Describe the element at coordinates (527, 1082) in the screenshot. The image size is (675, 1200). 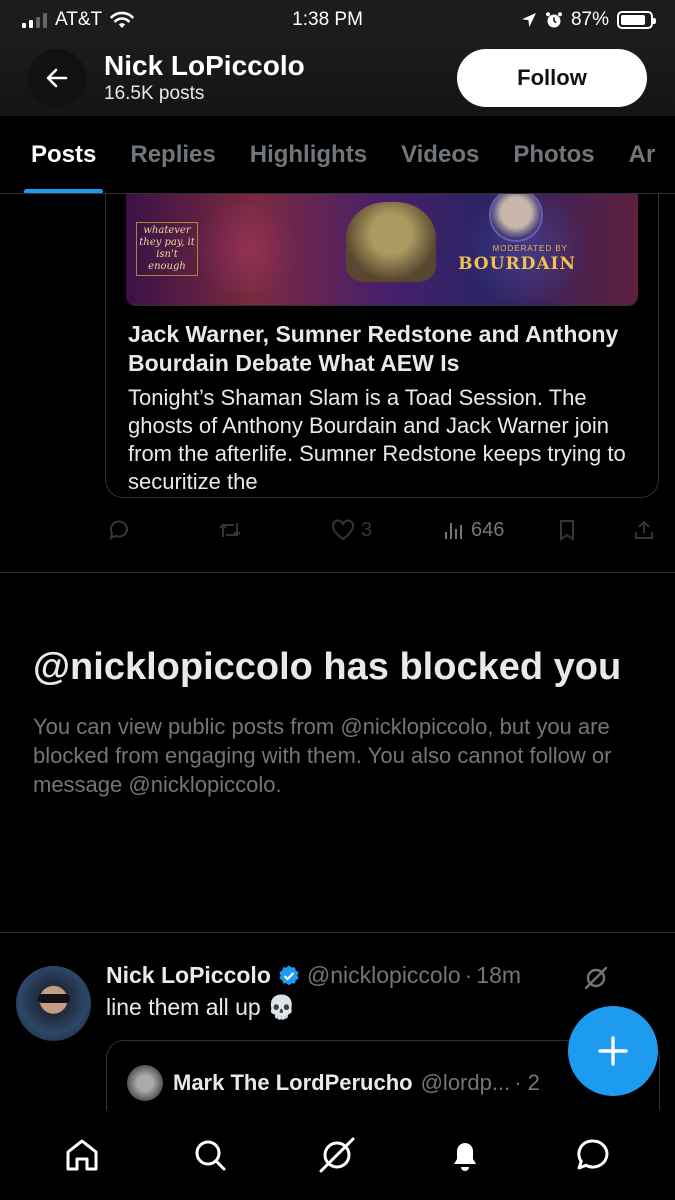
I see `quoted-time: · 2` at that location.